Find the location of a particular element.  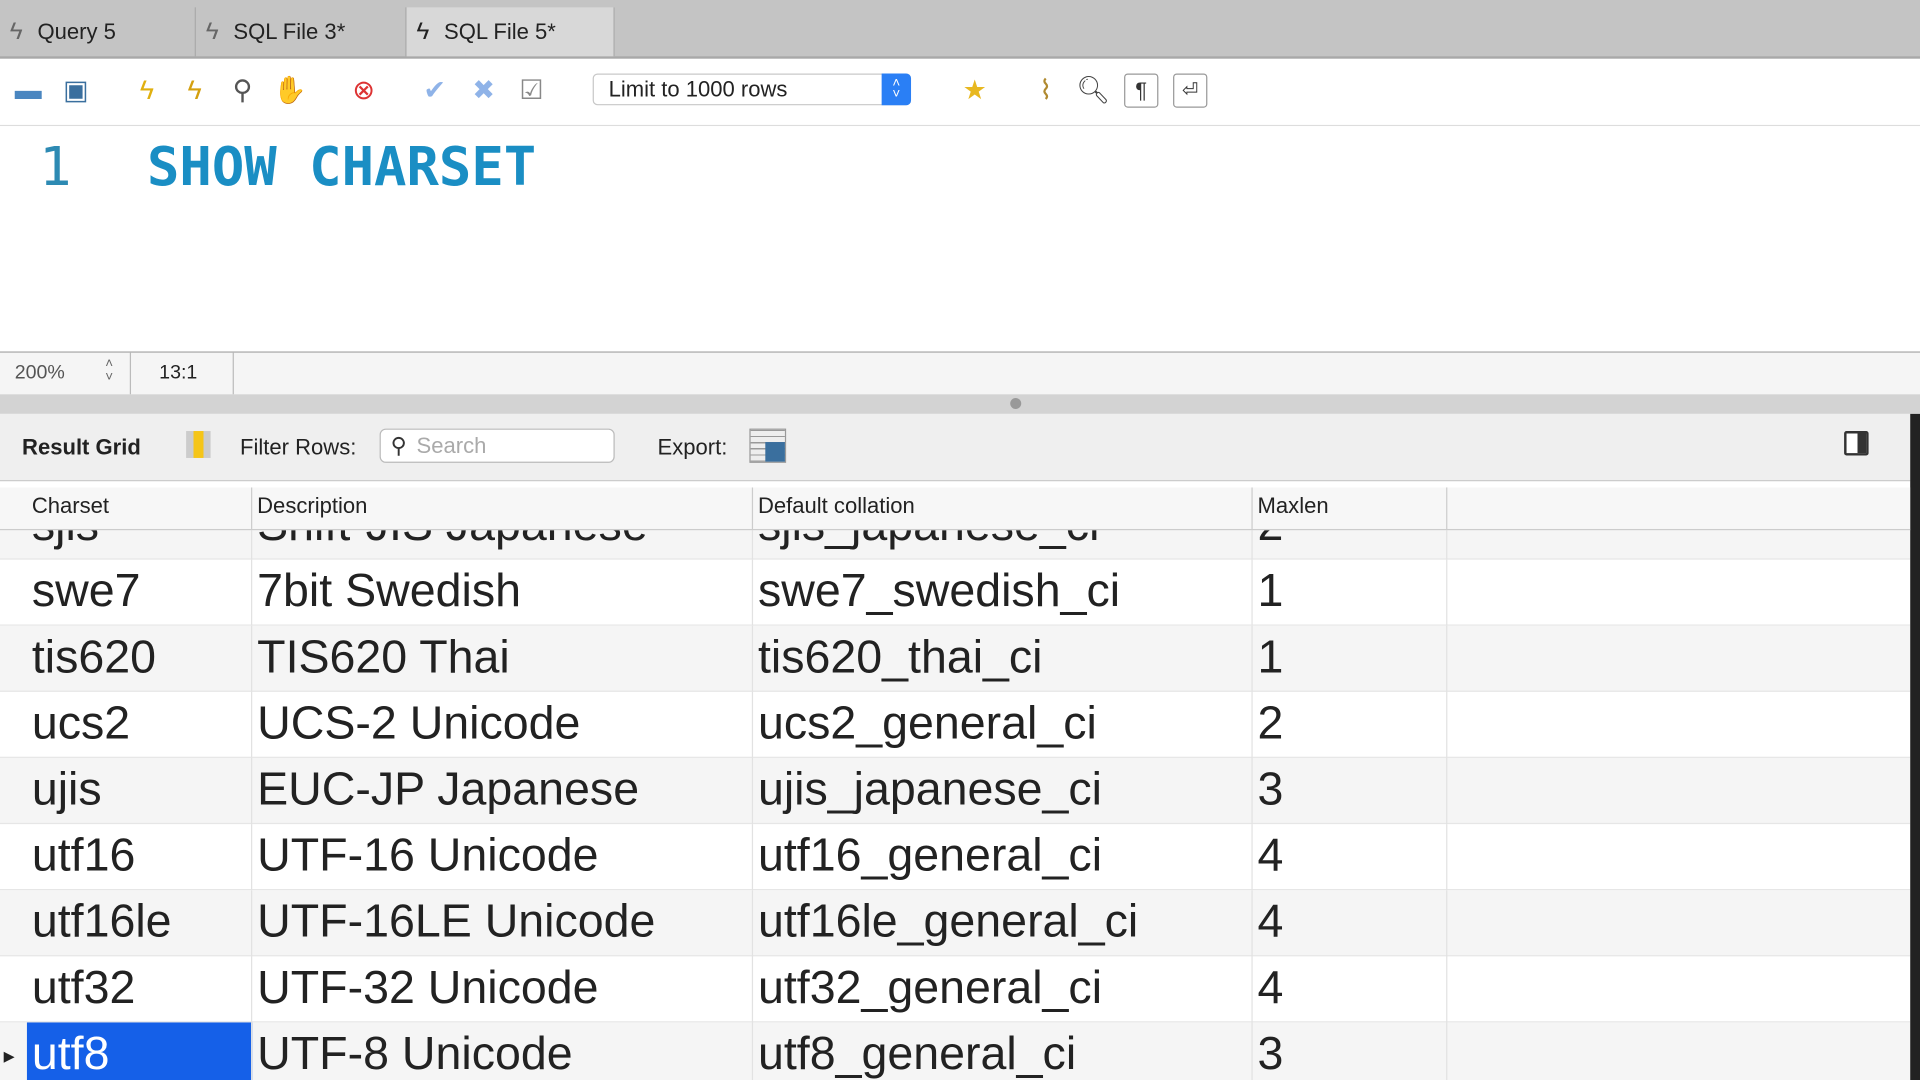

table-row: ujis EUC-JP Japanese ujis_japanese_ci 3 is located at coordinates (955, 791).